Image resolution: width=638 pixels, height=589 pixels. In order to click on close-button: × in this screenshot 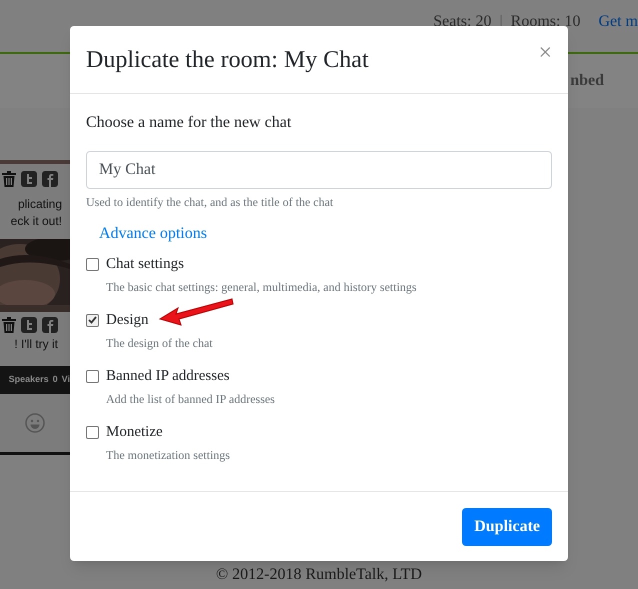, I will do `click(545, 52)`.